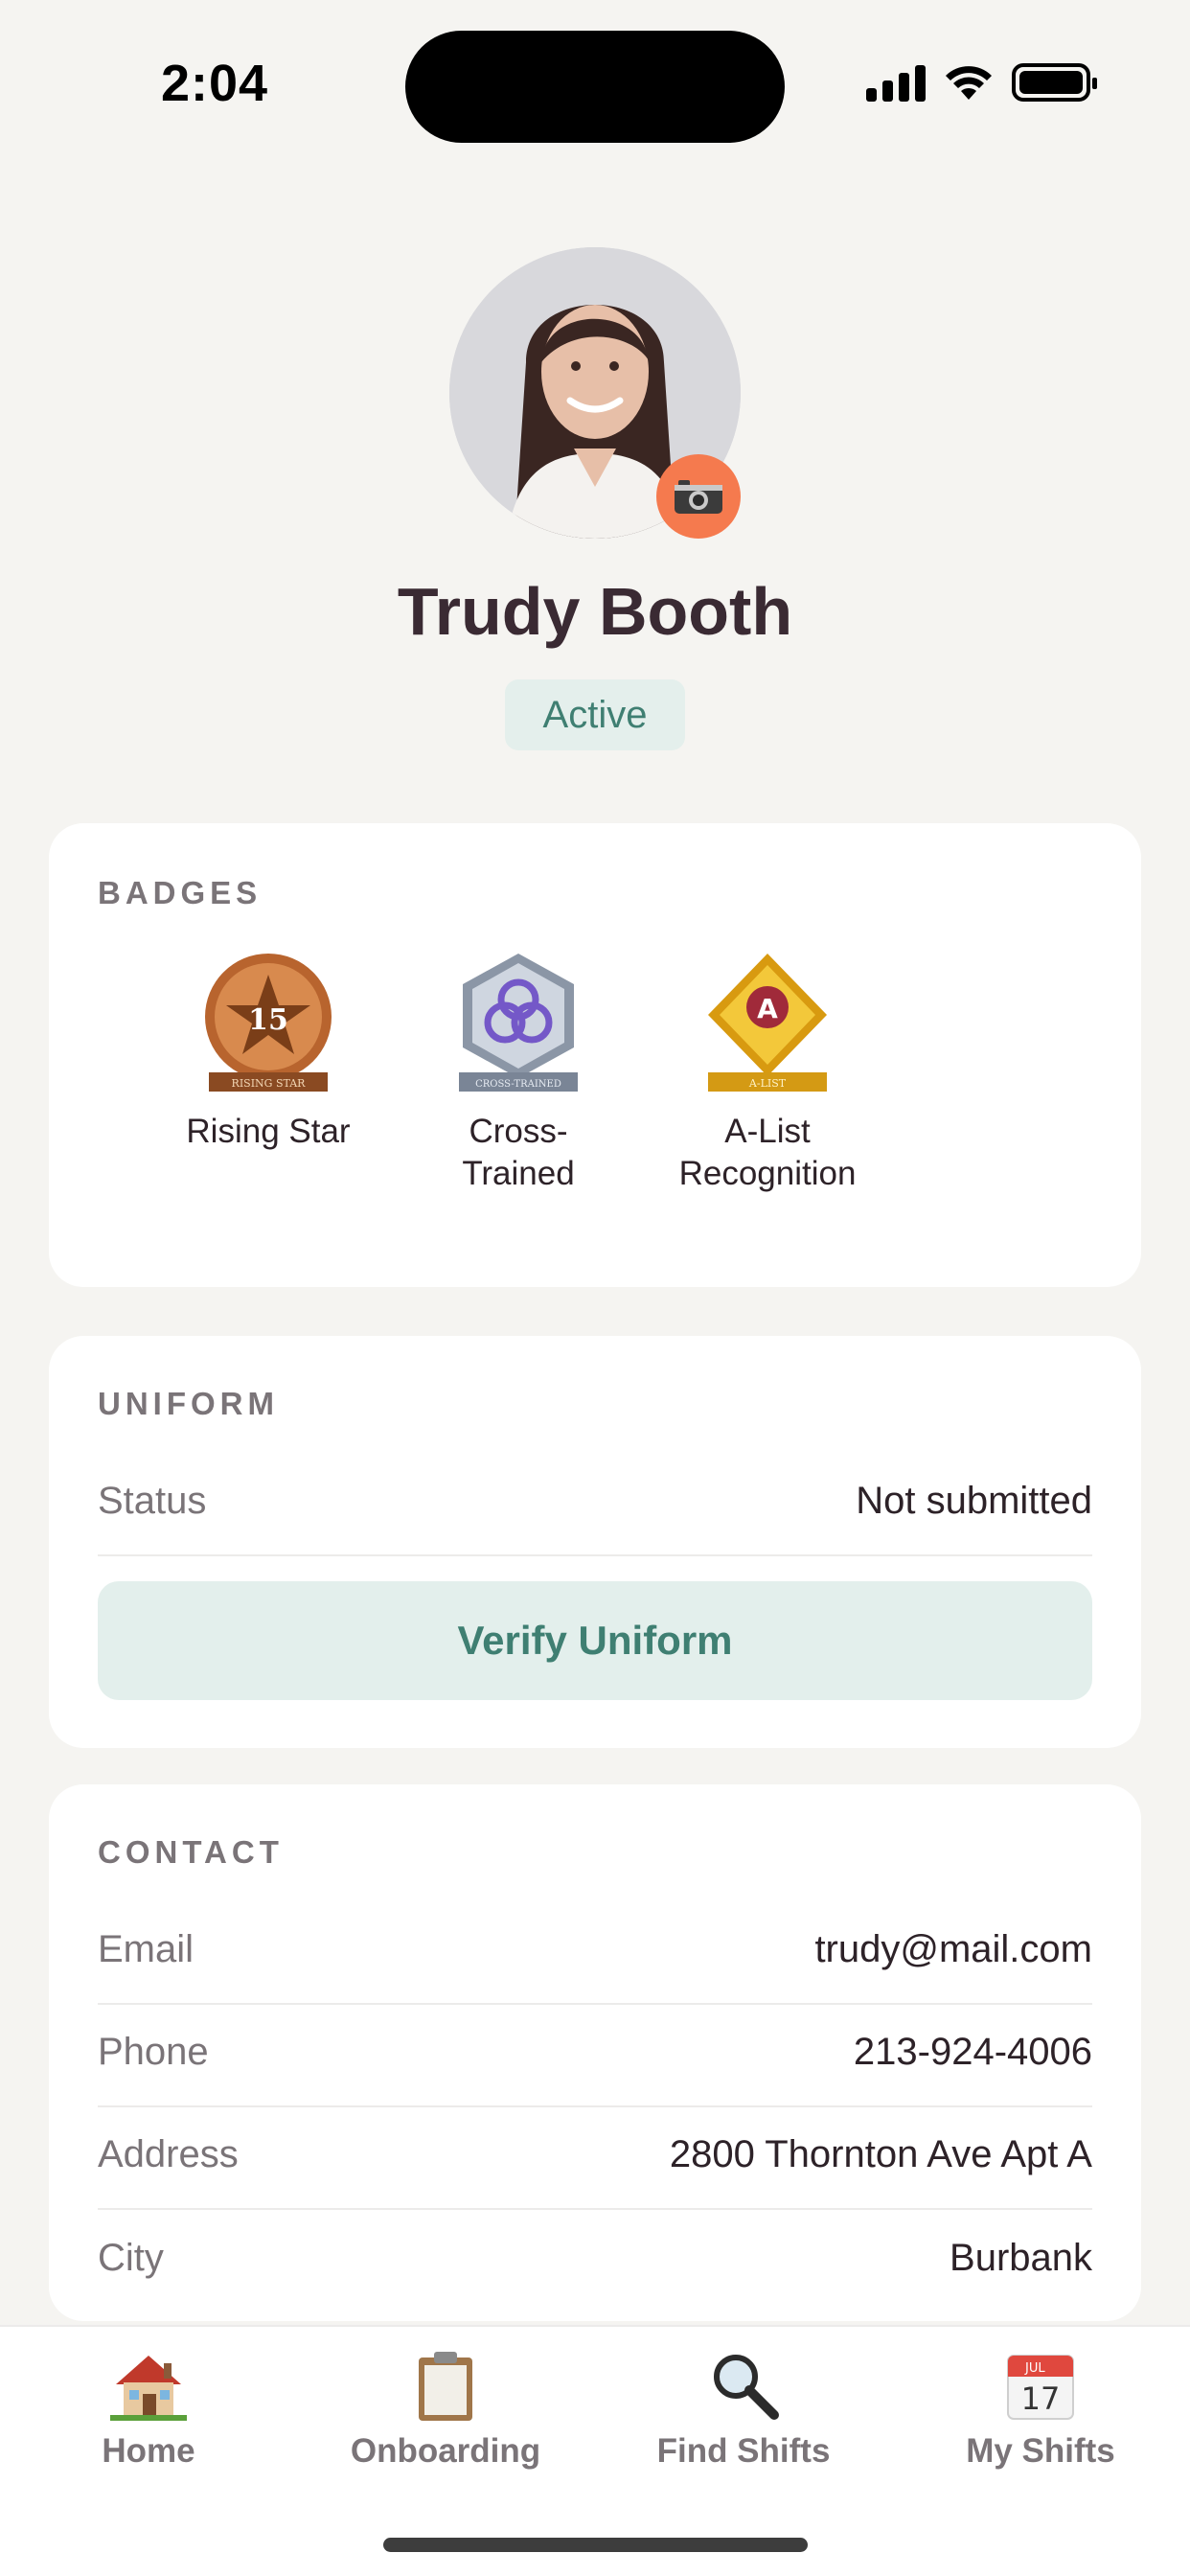 The image size is (1190, 2576). Describe the element at coordinates (1021, 2257) in the screenshot. I see `row-value: Burbank` at that location.